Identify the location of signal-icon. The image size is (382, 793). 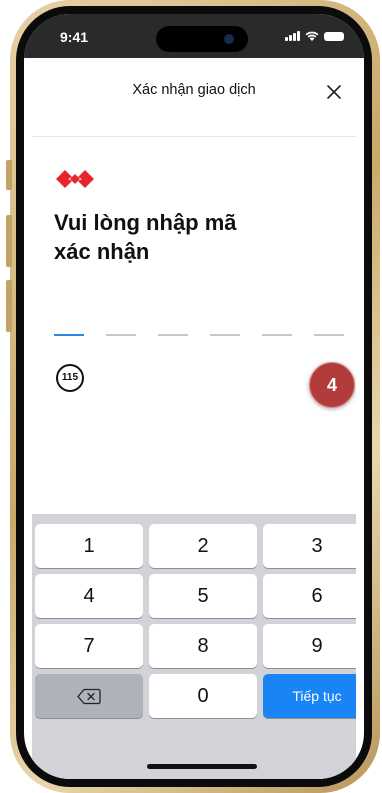
(292, 36).